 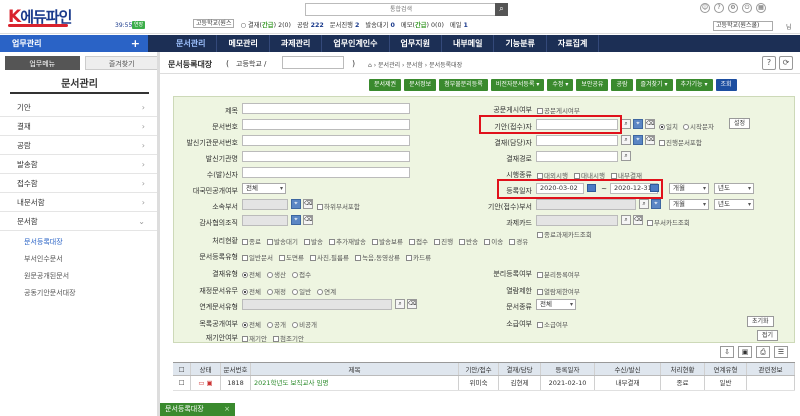 What do you see at coordinates (265, 24) in the screenshot?
I see `stat-approval: ○ 결재(간급) 2(0)` at bounding box center [265, 24].